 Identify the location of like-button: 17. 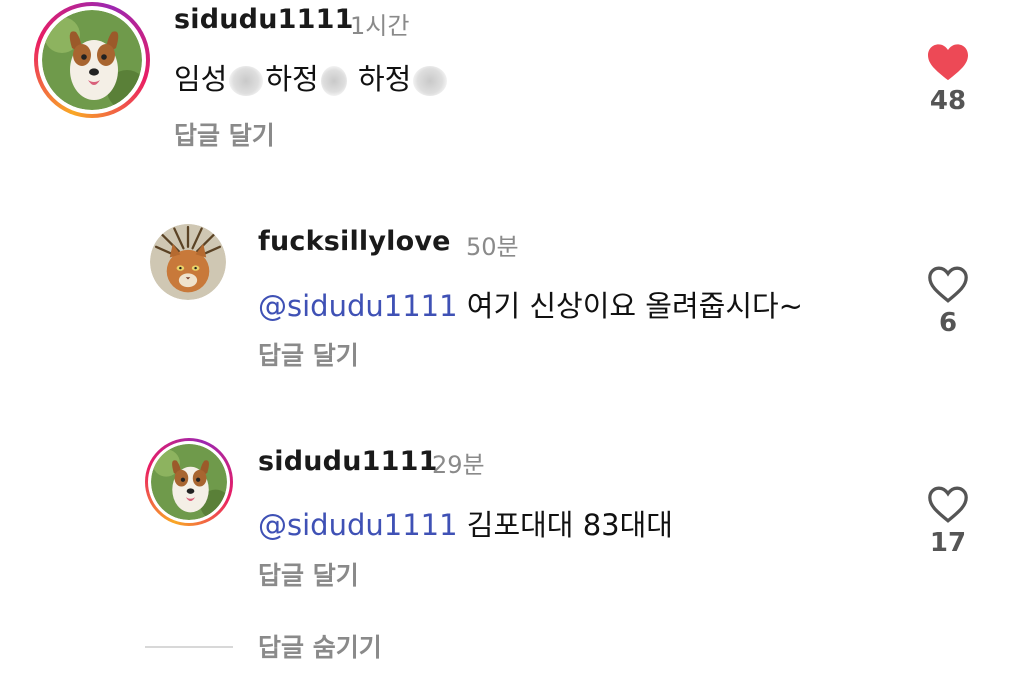
(948, 521).